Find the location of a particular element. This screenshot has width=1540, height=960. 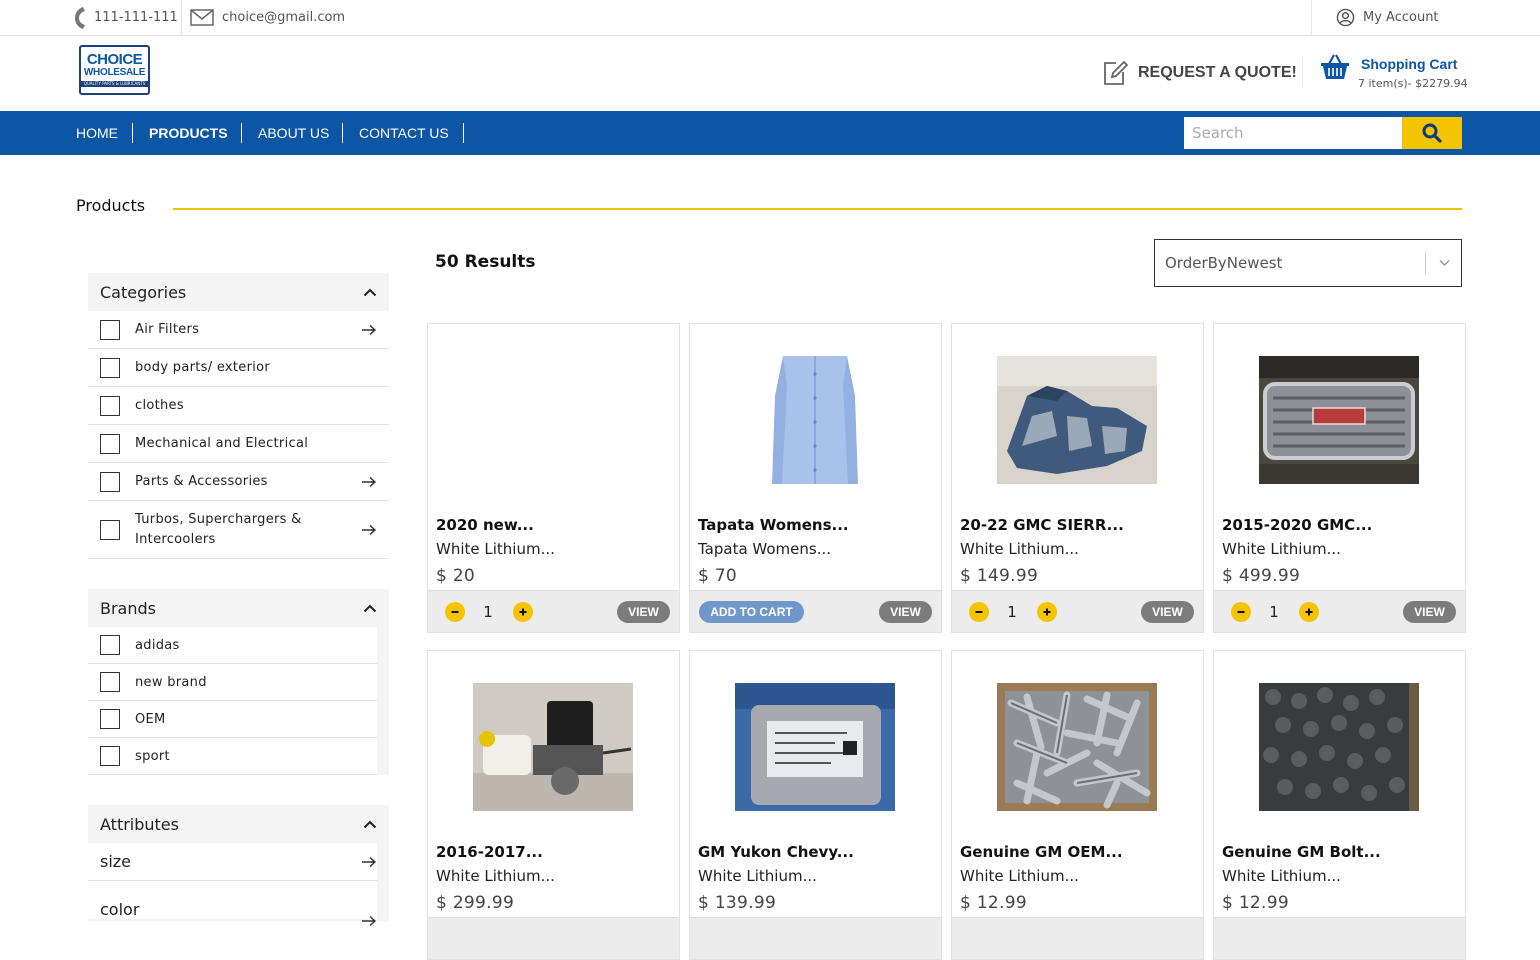

category-item: Mechanical and Electrical is located at coordinates (238, 444).